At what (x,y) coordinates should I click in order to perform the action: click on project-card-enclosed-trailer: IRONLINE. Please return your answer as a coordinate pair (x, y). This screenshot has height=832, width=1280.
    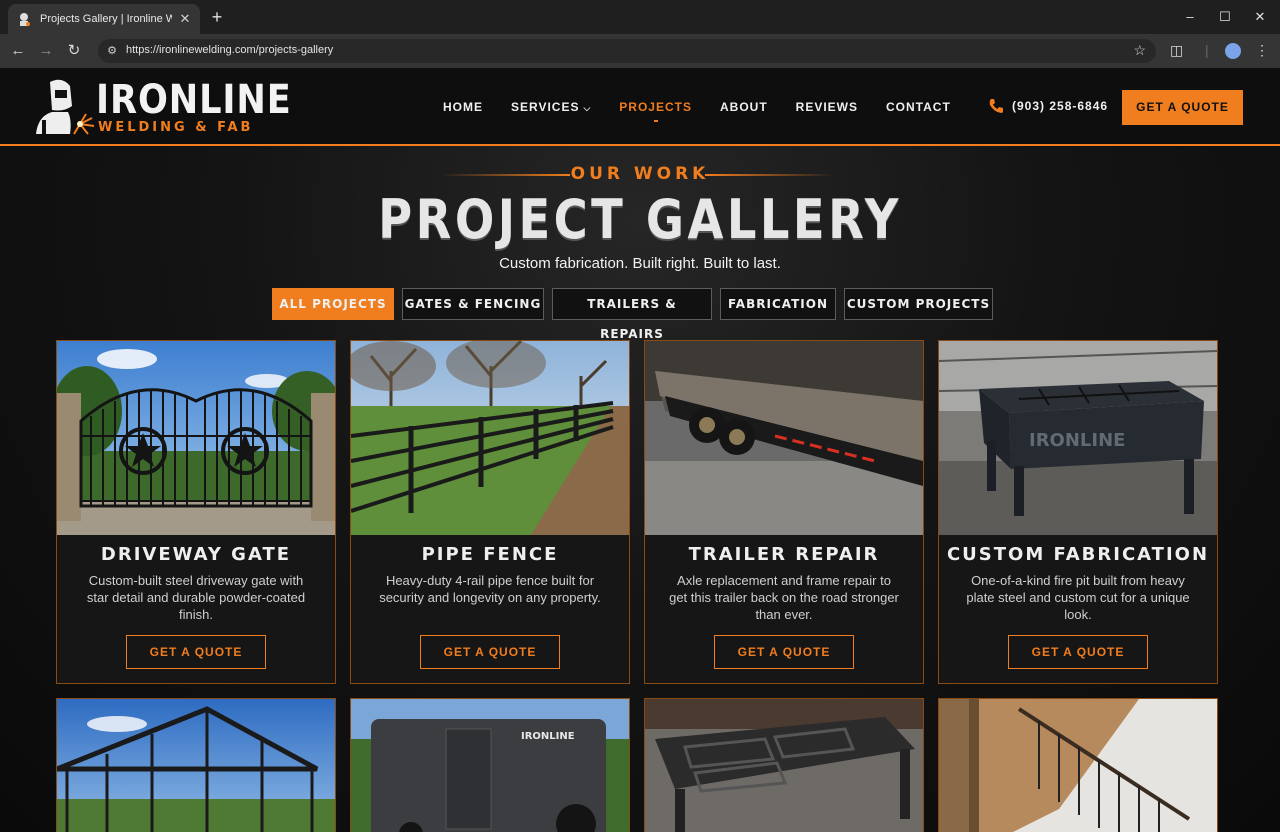
    Looking at the image, I should click on (490, 765).